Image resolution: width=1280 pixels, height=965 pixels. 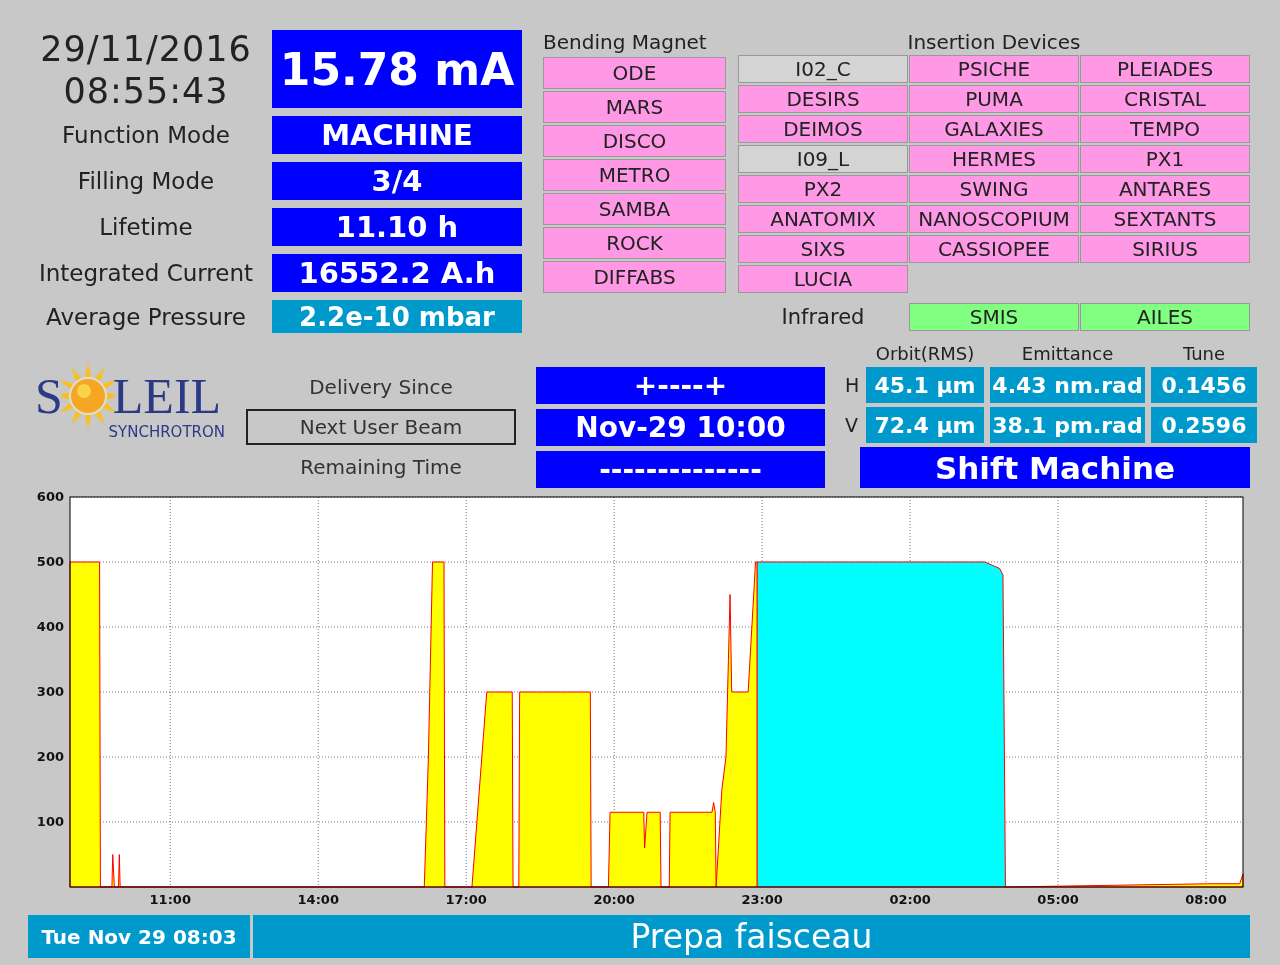 I want to click on section-title: Bending Magnet, so click(x=625, y=42).